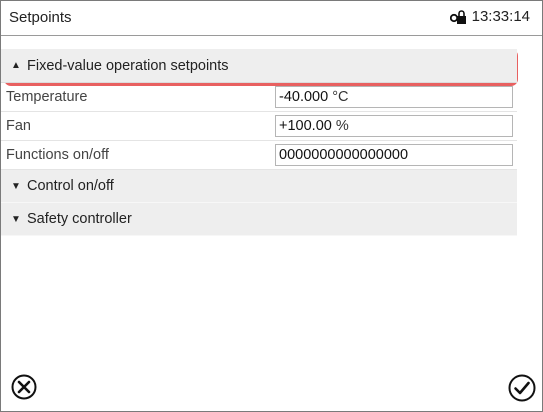 This screenshot has height=412, width=543. Describe the element at coordinates (16, 65) in the screenshot. I see `triangle-up-icon: ▲` at that location.